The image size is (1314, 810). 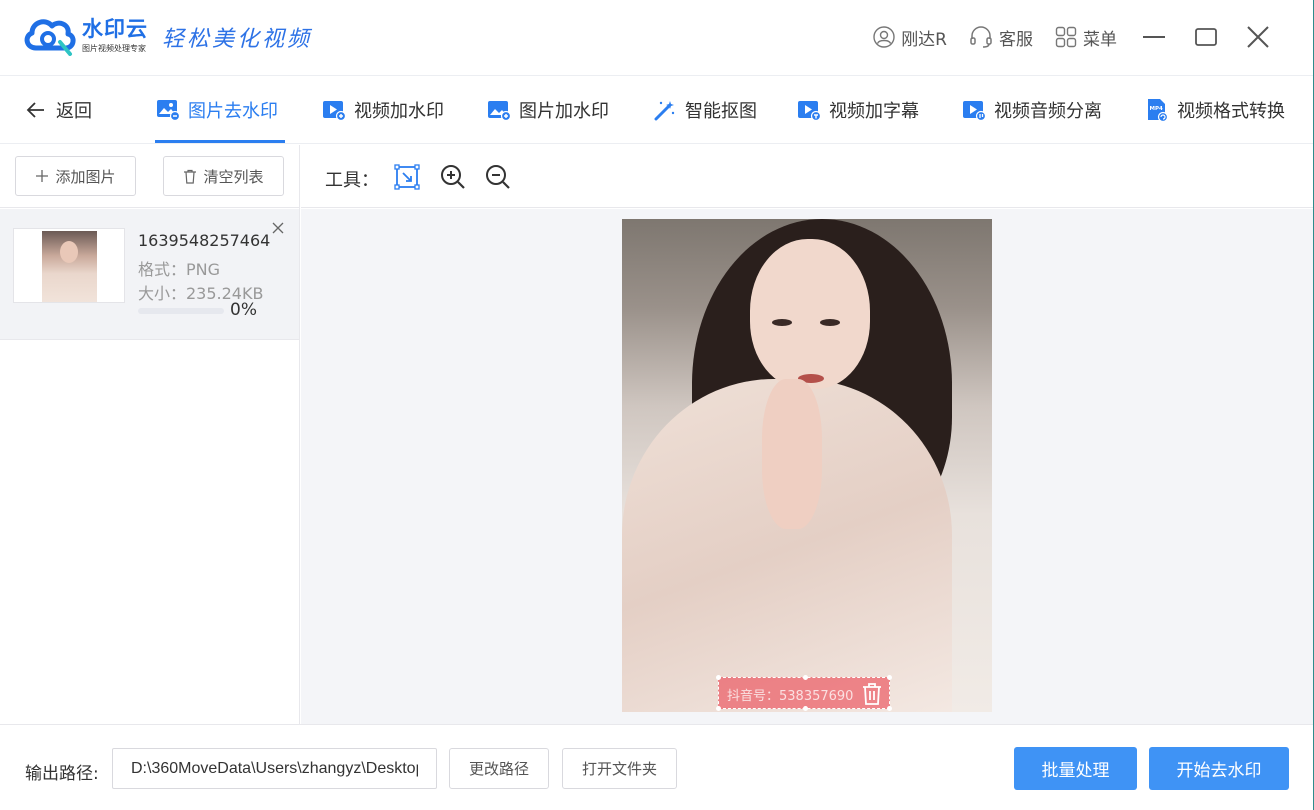 I want to click on tab-smart-cutout: 智能抠图, so click(x=705, y=110).